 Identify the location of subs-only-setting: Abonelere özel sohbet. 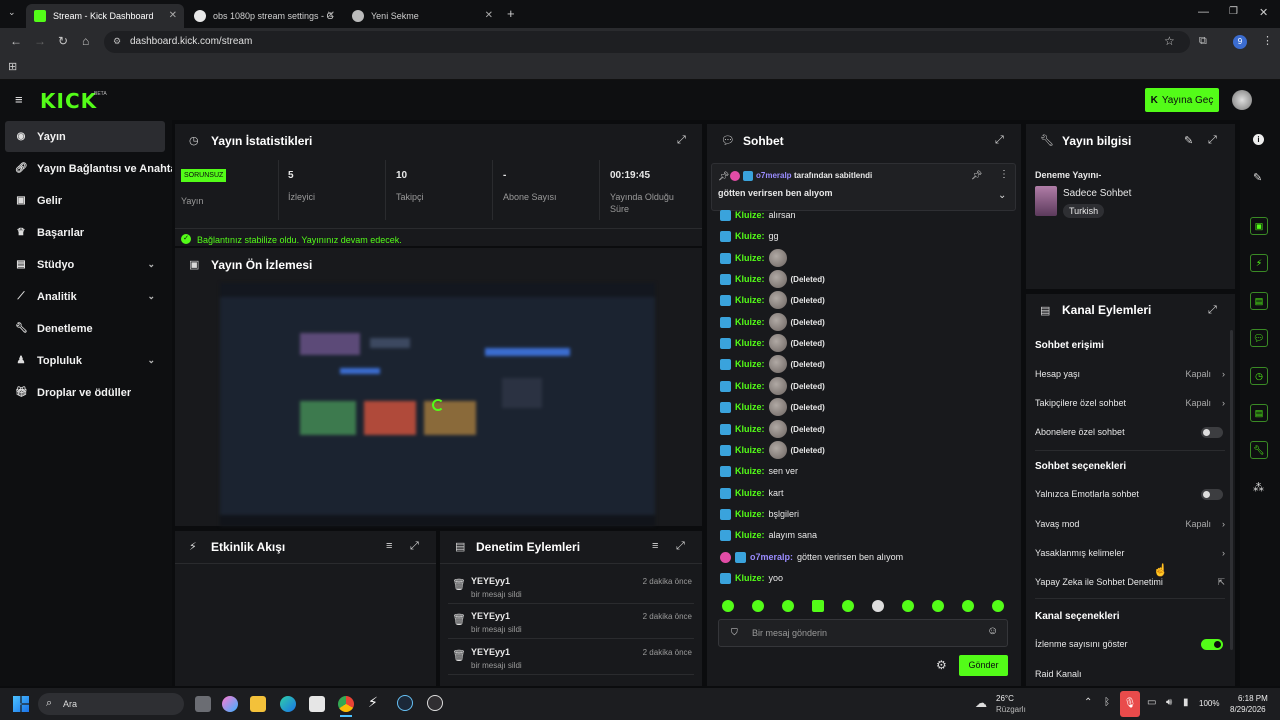
(1130, 432).